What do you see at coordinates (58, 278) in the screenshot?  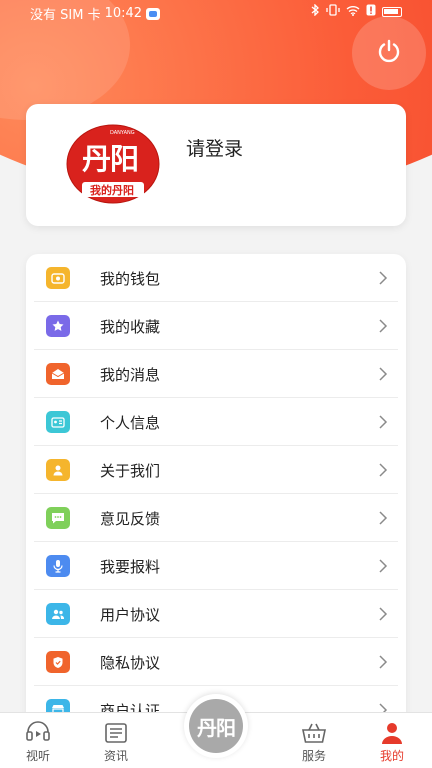 I see `wallet-icon` at bounding box center [58, 278].